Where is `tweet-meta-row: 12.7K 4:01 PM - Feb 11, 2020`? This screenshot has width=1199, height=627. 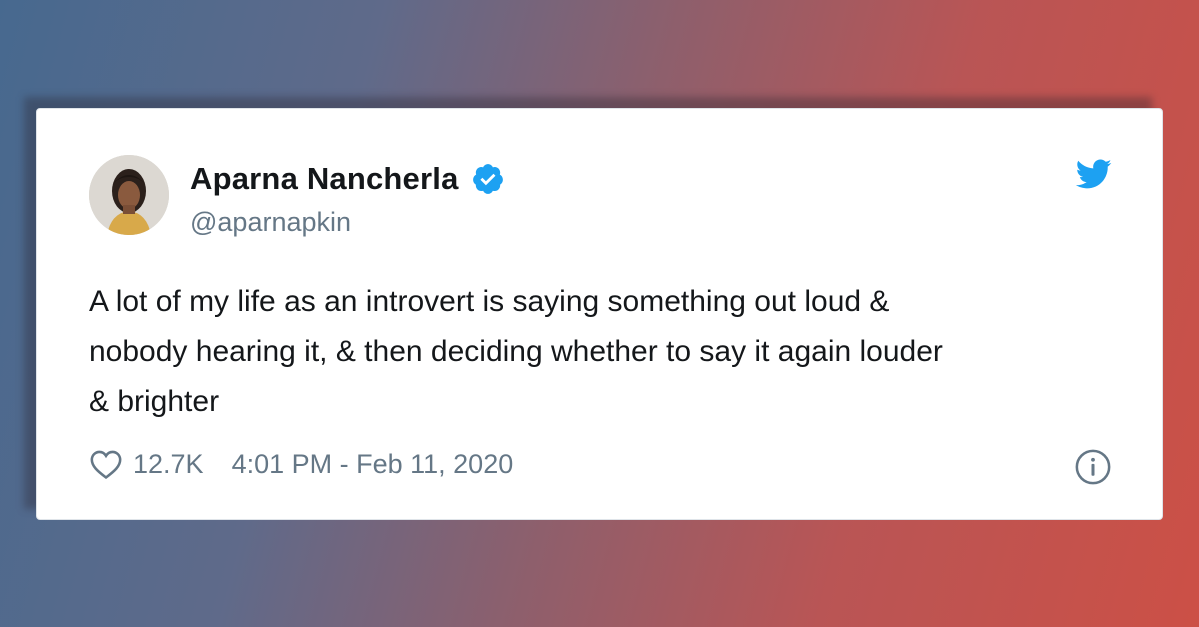
tweet-meta-row: 12.7K 4:01 PM - Feb 11, 2020 is located at coordinates (301, 464).